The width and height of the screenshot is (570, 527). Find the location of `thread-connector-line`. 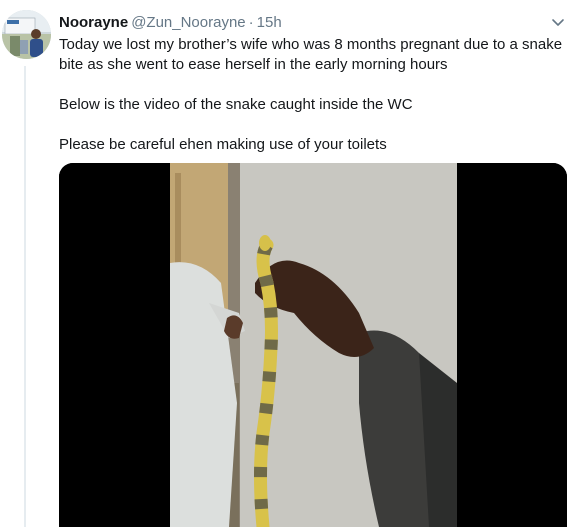

thread-connector-line is located at coordinates (25, 296).